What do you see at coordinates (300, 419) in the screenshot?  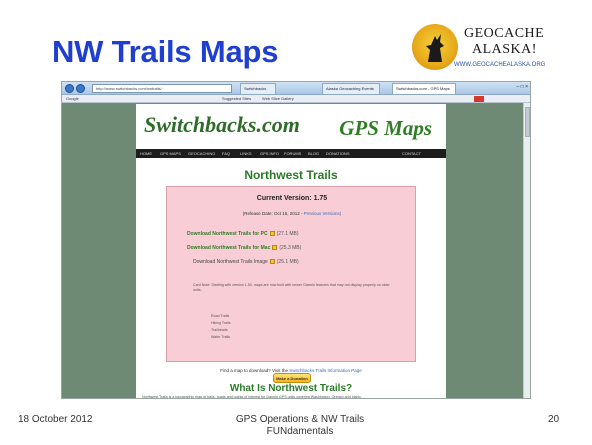 I see `footer-title-line1: GPS Operations & NW Trails` at bounding box center [300, 419].